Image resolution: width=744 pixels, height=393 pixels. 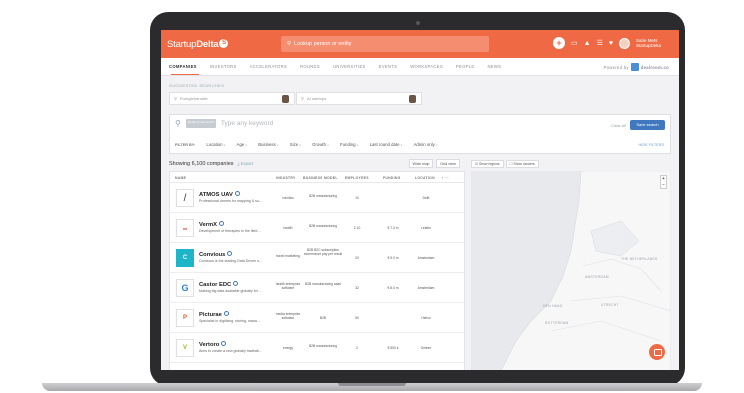 I want to click on company-name: Vertoro, so click(x=209, y=345).